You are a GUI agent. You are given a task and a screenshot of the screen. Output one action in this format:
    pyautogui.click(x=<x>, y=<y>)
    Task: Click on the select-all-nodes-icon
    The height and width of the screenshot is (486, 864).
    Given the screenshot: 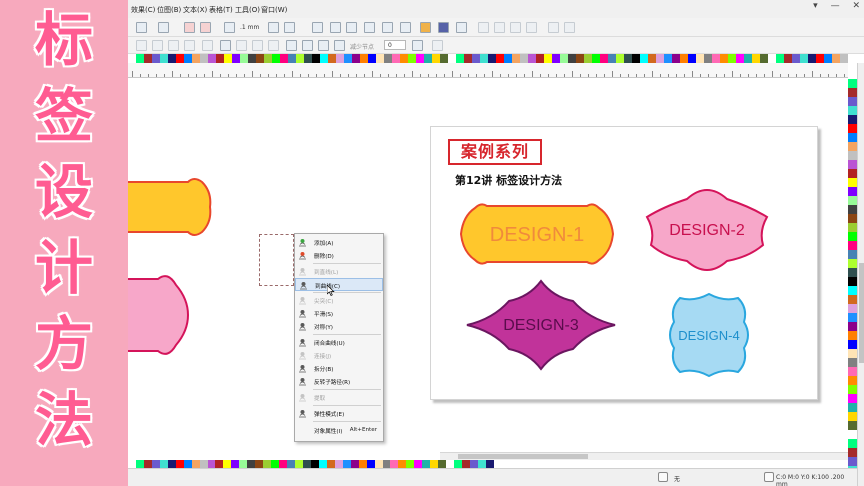 What is the action you would take?
    pyautogui.click(x=417, y=45)
    